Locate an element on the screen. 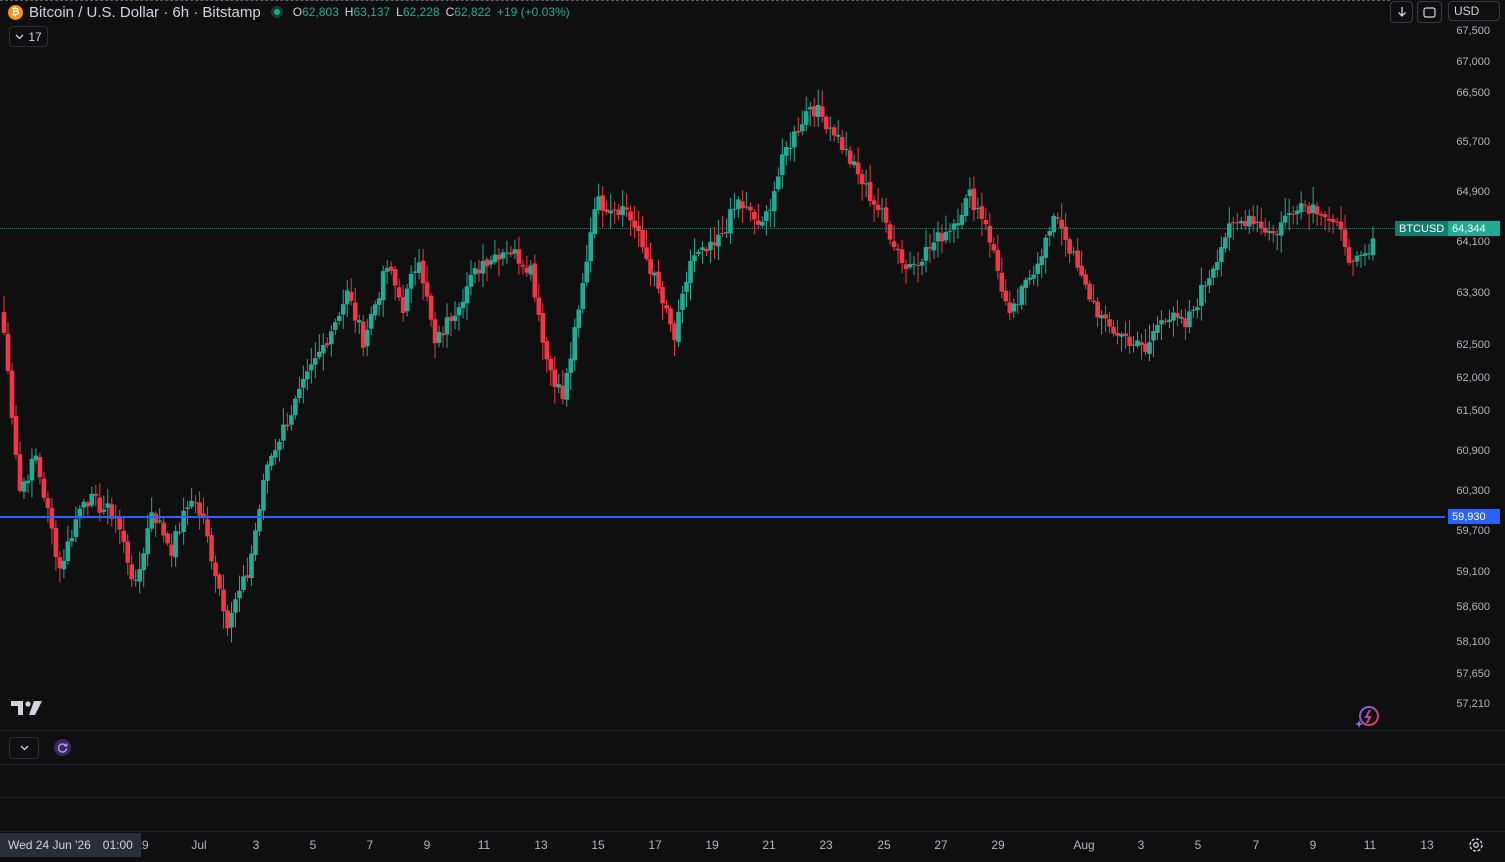 This screenshot has width=1505, height=862. symbol-title: Bitcoin / U.S. Dollar · 6h · Bitstamp is located at coordinates (145, 12).